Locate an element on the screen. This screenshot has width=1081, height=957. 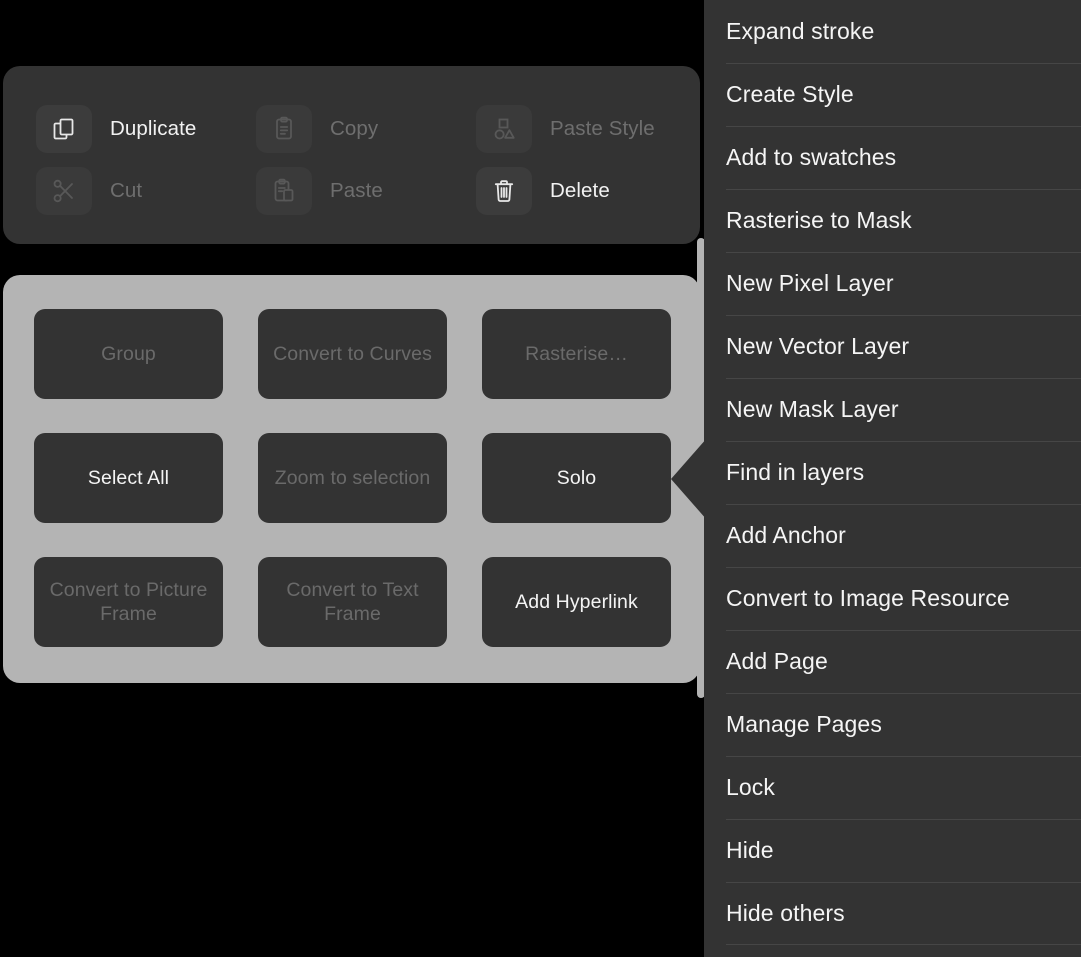
command-cut: Cut is located at coordinates (146, 191).